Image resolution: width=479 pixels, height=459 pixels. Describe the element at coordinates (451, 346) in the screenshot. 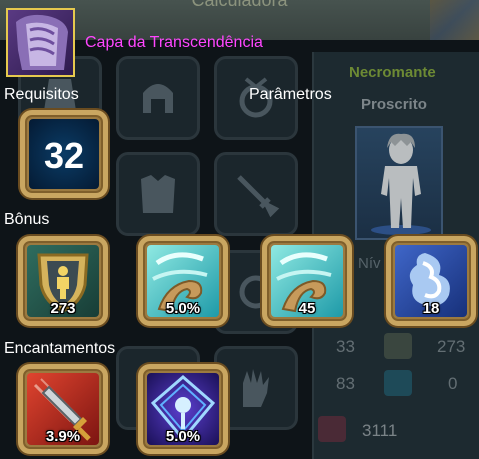

I see `stat-value: 273` at that location.